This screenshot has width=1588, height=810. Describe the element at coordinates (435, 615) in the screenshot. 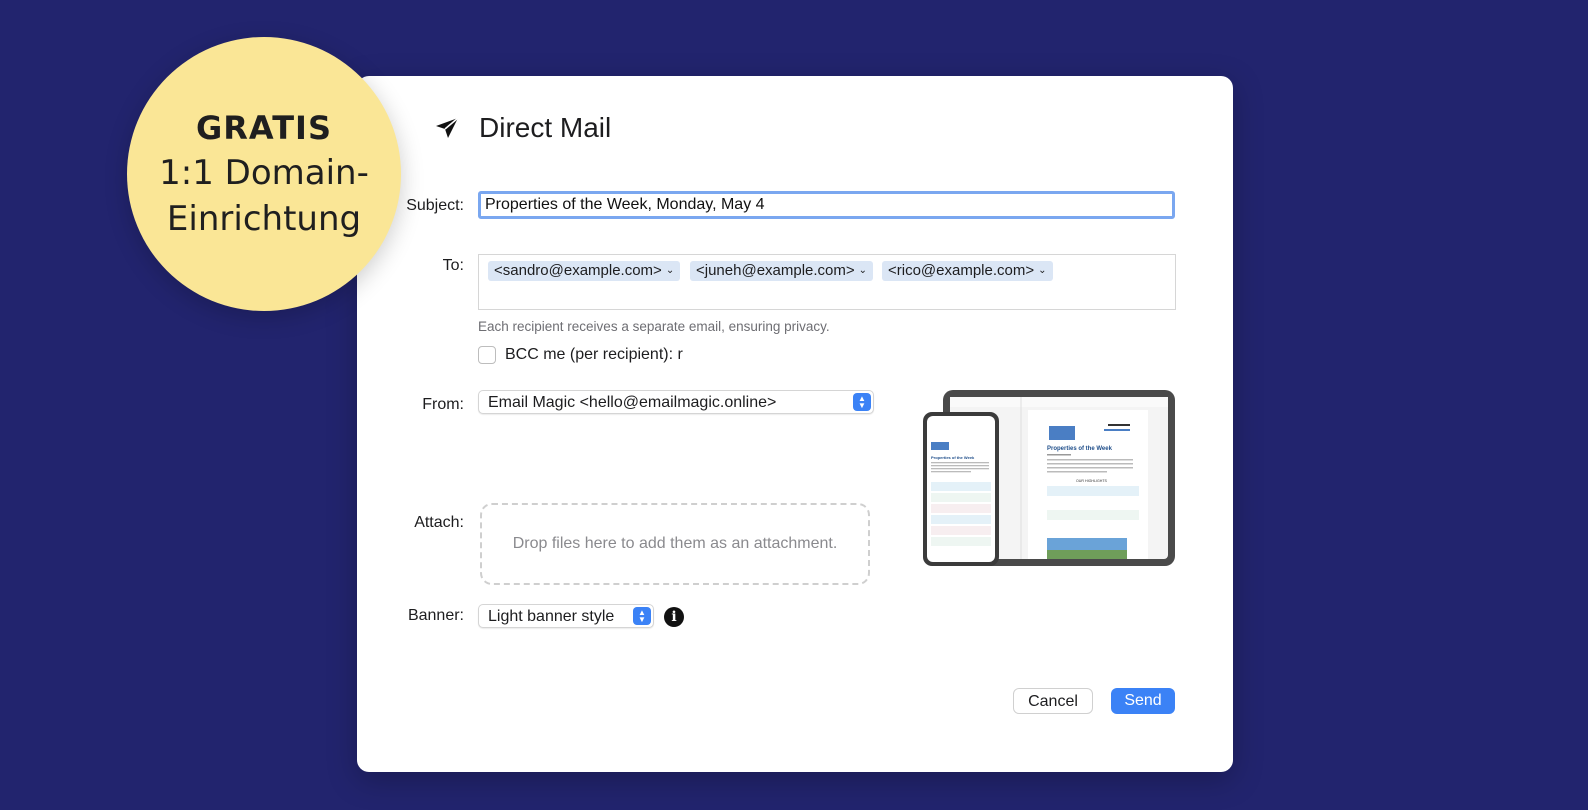

I see `banner-label: Banner:` at that location.